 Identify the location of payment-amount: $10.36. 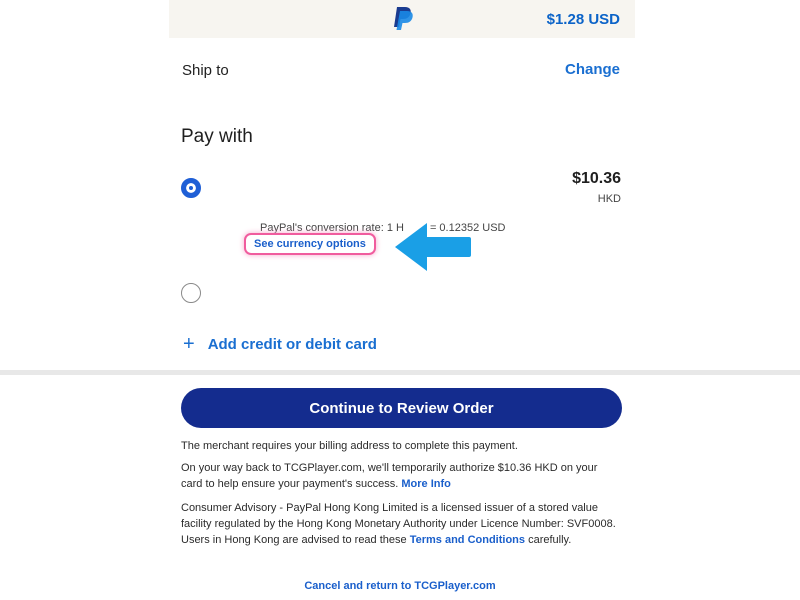
(596, 178).